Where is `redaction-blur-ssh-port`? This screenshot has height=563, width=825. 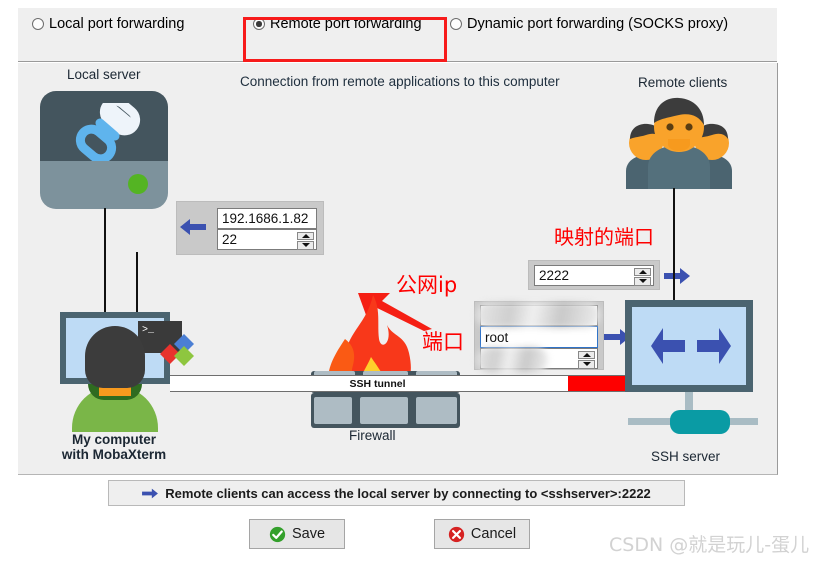
redaction-blur-ssh-port is located at coordinates (512, 360).